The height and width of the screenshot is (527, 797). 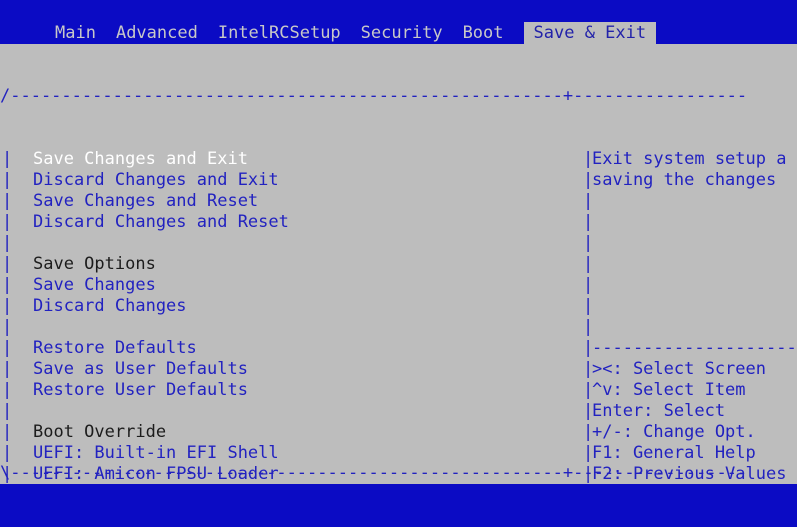 I want to click on help-description-line: Exit system setup a, so click(x=689, y=159).